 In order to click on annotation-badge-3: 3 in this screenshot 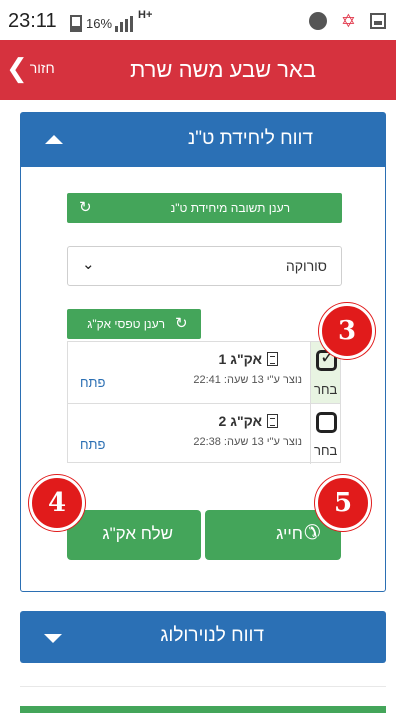, I will do `click(347, 331)`.